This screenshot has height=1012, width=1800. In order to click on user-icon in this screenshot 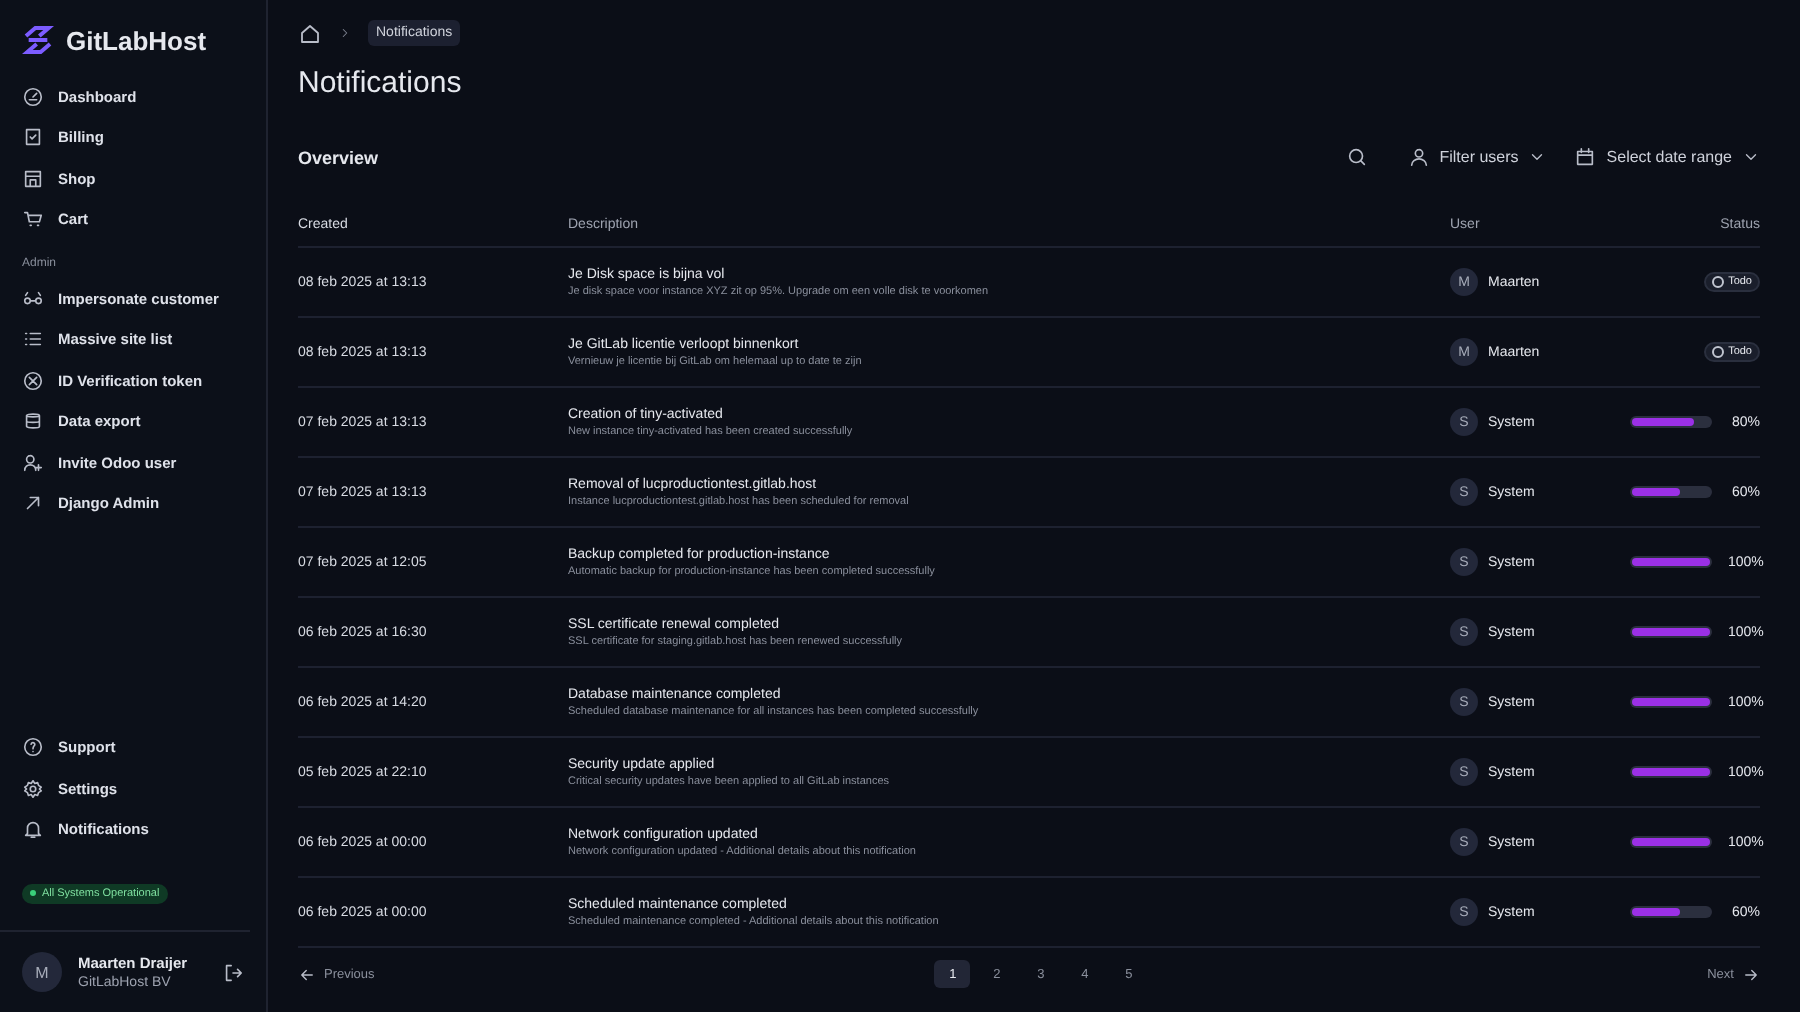, I will do `click(1418, 157)`.